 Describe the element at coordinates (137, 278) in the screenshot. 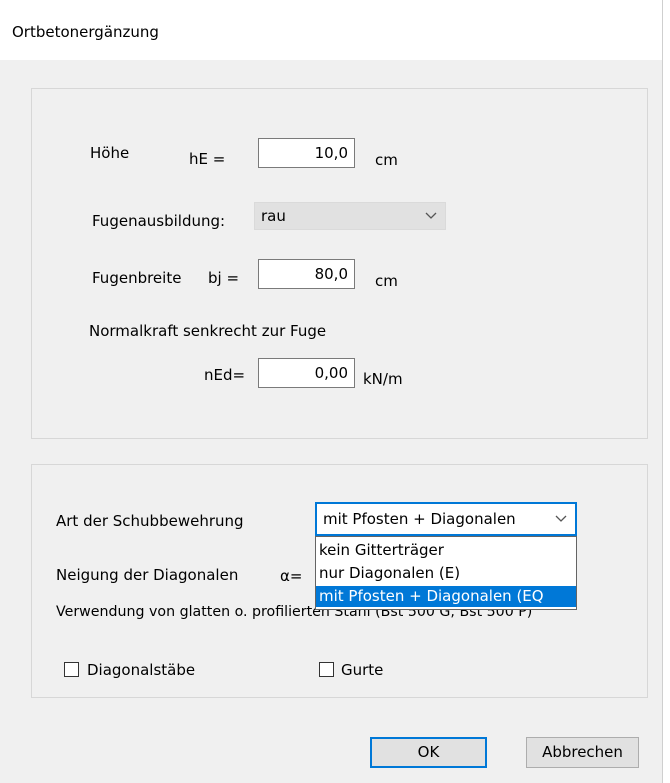

I see `fugenbreite-label: Fugenbreite` at that location.